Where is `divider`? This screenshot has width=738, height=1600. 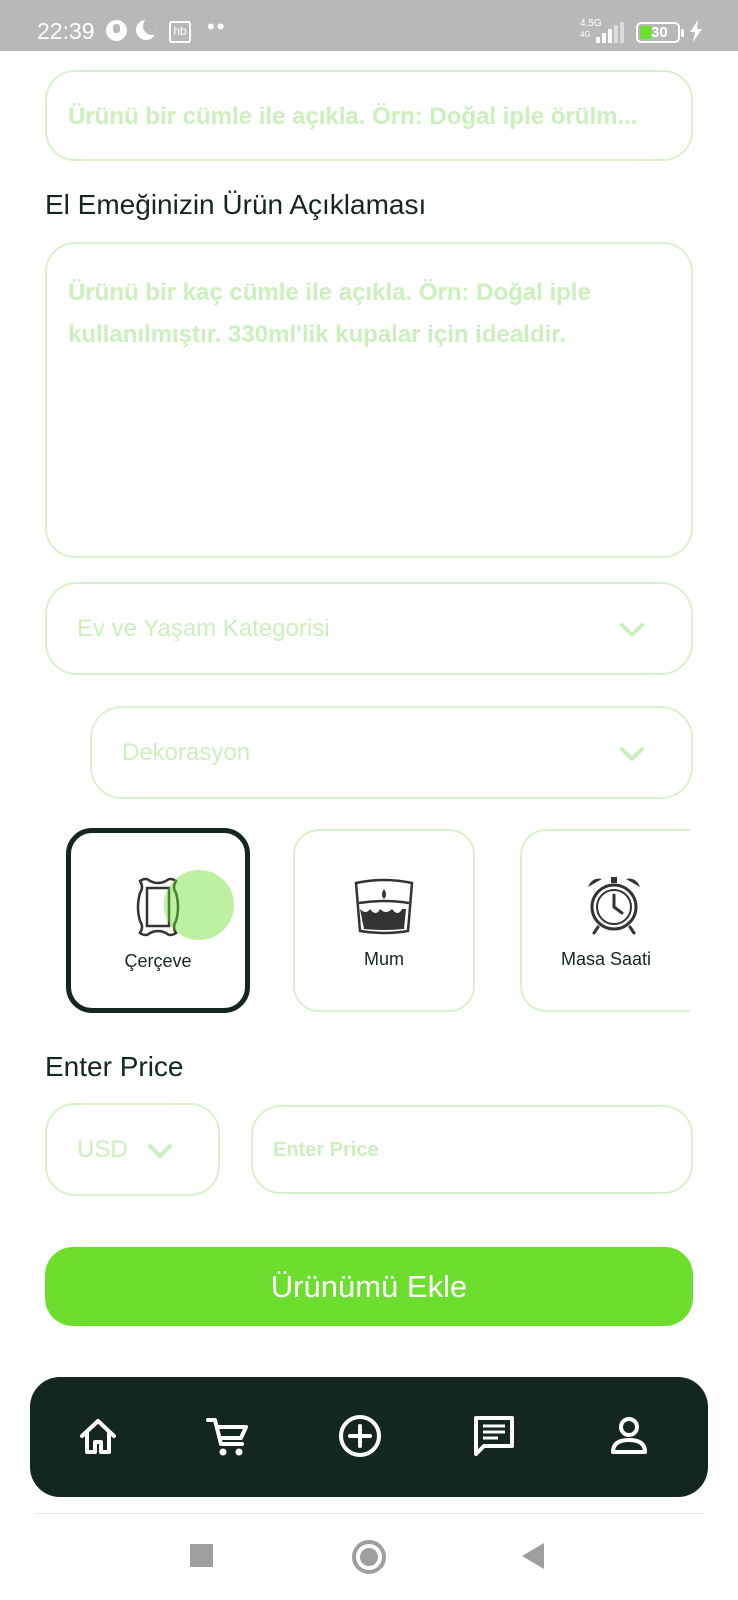
divider is located at coordinates (370, 1513).